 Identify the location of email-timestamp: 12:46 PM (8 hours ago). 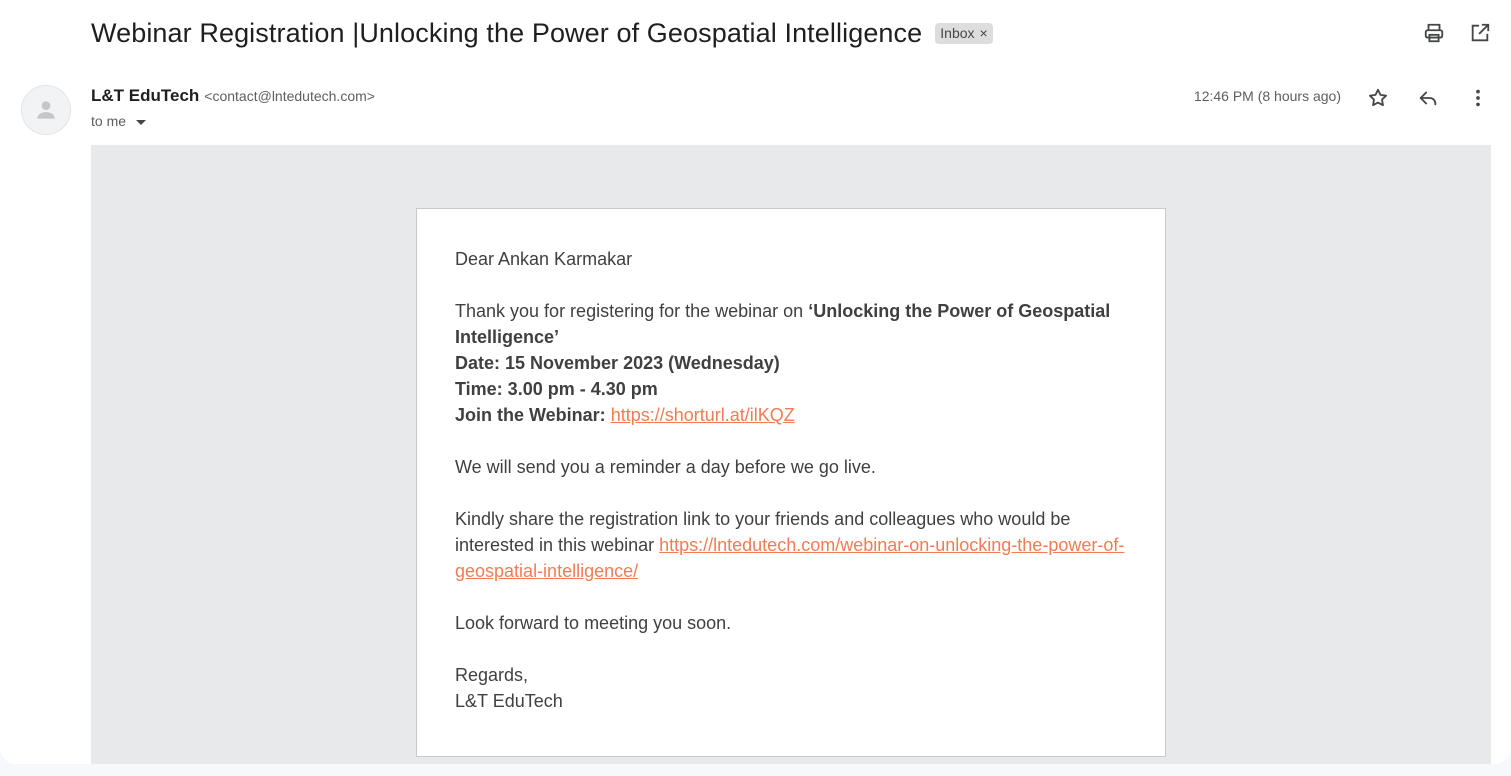
(1267, 96).